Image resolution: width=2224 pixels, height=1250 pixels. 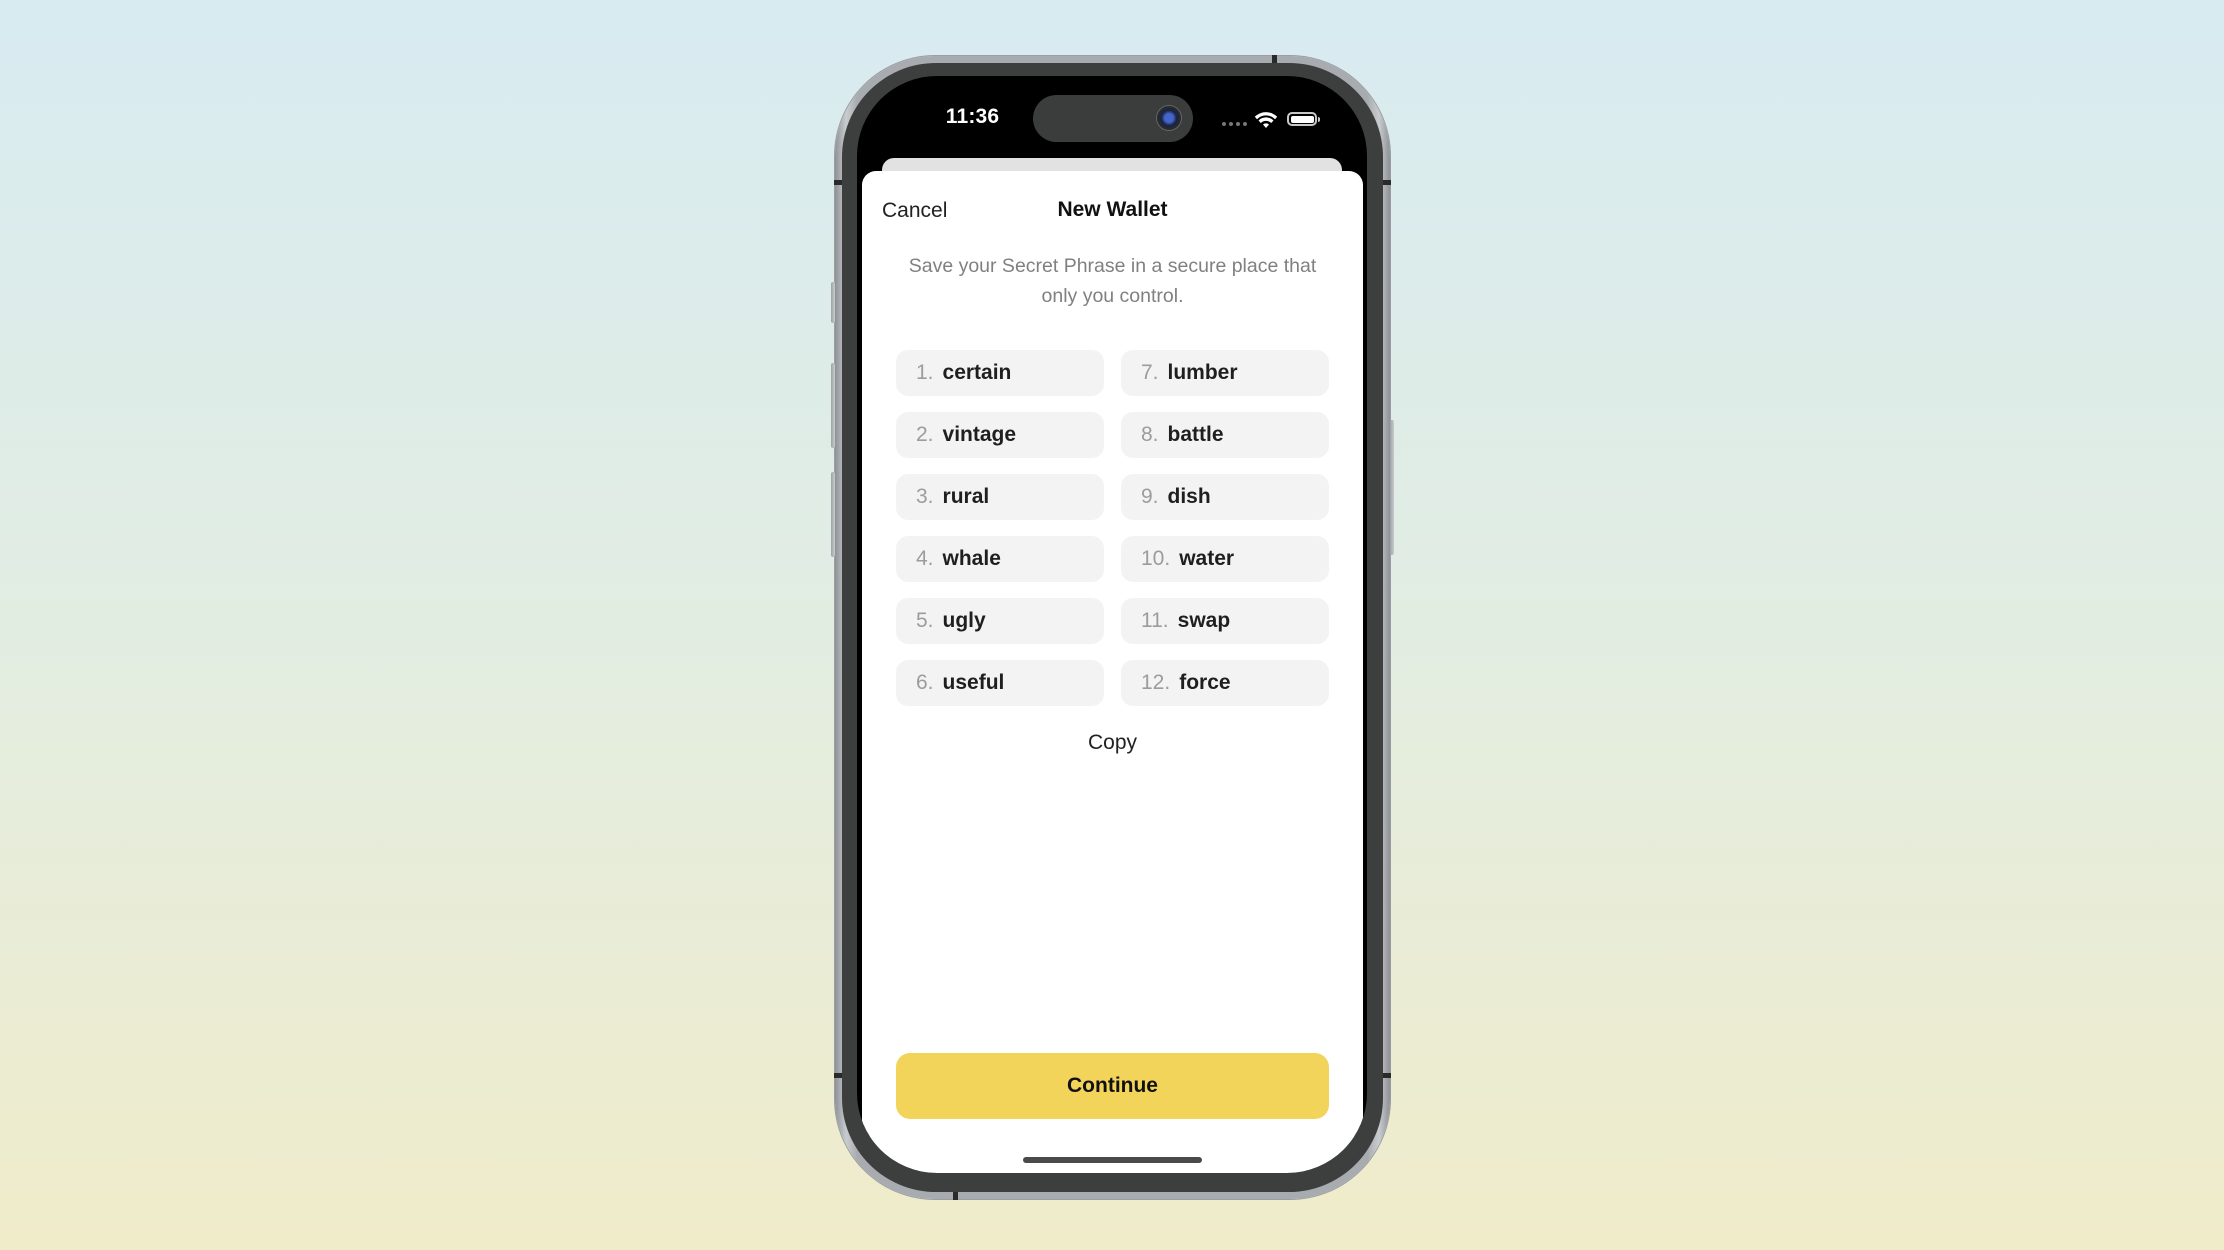 What do you see at coordinates (1207, 558) in the screenshot?
I see `word-text: water` at bounding box center [1207, 558].